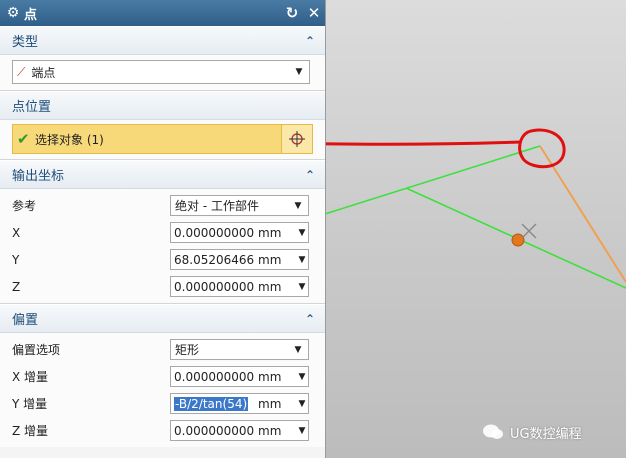  I want to click on section-type: 类型 ⌃ ⟋ 端点 ▼, so click(162, 58).